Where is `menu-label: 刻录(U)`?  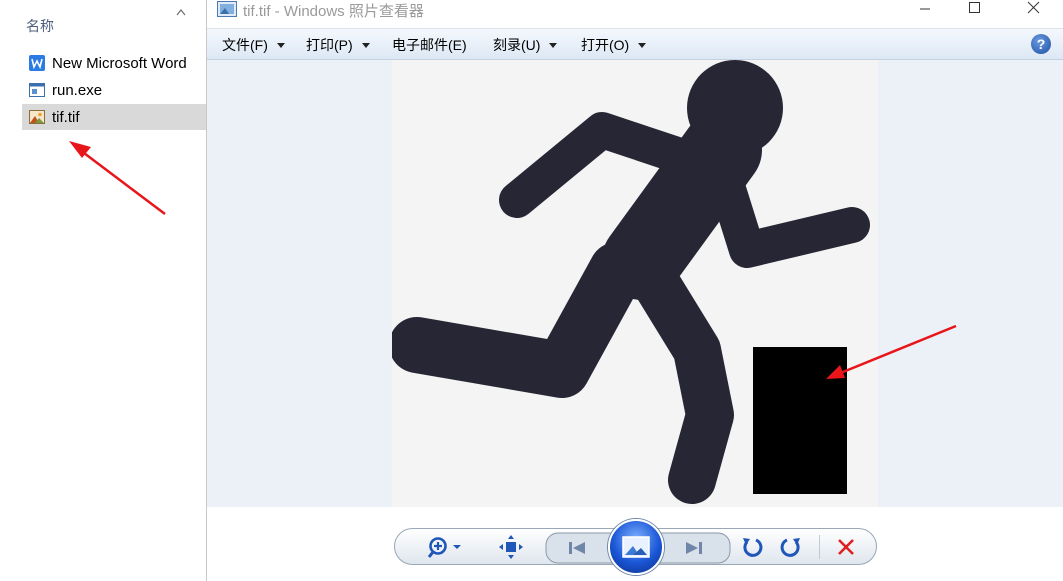 menu-label: 刻录(U) is located at coordinates (517, 45).